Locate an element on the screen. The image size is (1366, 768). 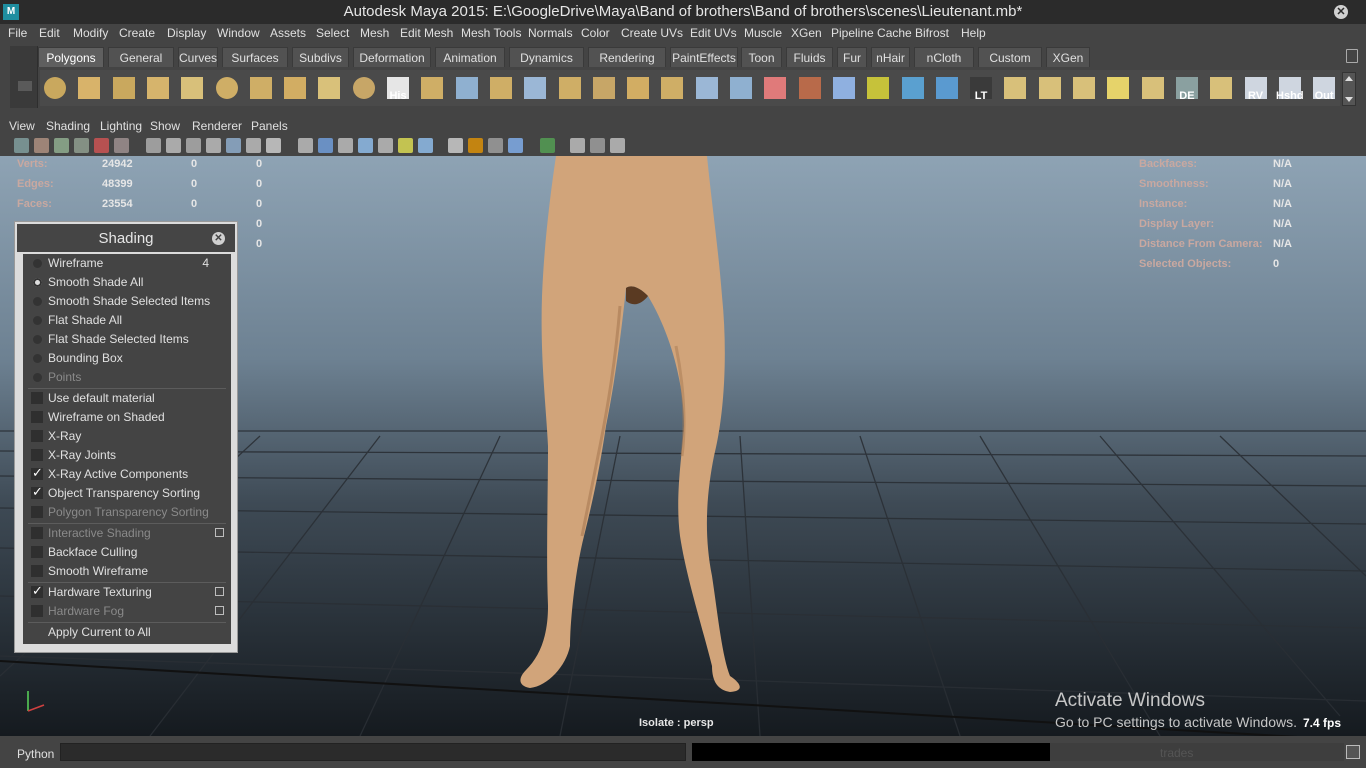
rotate-manipulator-icon is located at coordinates (913, 88).